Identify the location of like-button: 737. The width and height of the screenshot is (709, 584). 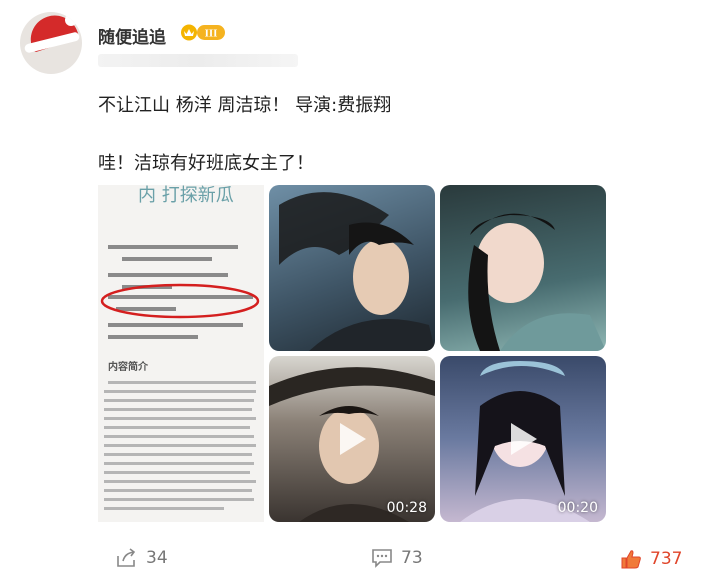
(651, 559).